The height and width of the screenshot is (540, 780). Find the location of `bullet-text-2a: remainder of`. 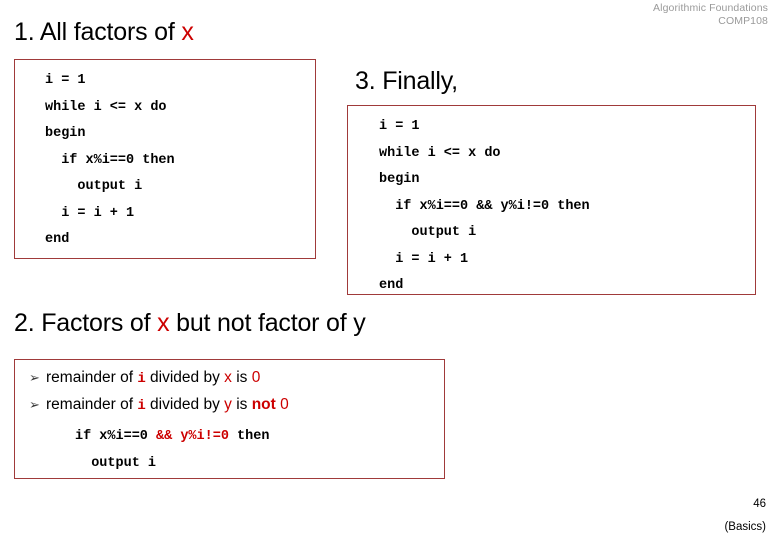

bullet-text-2a: remainder of is located at coordinates (92, 404).